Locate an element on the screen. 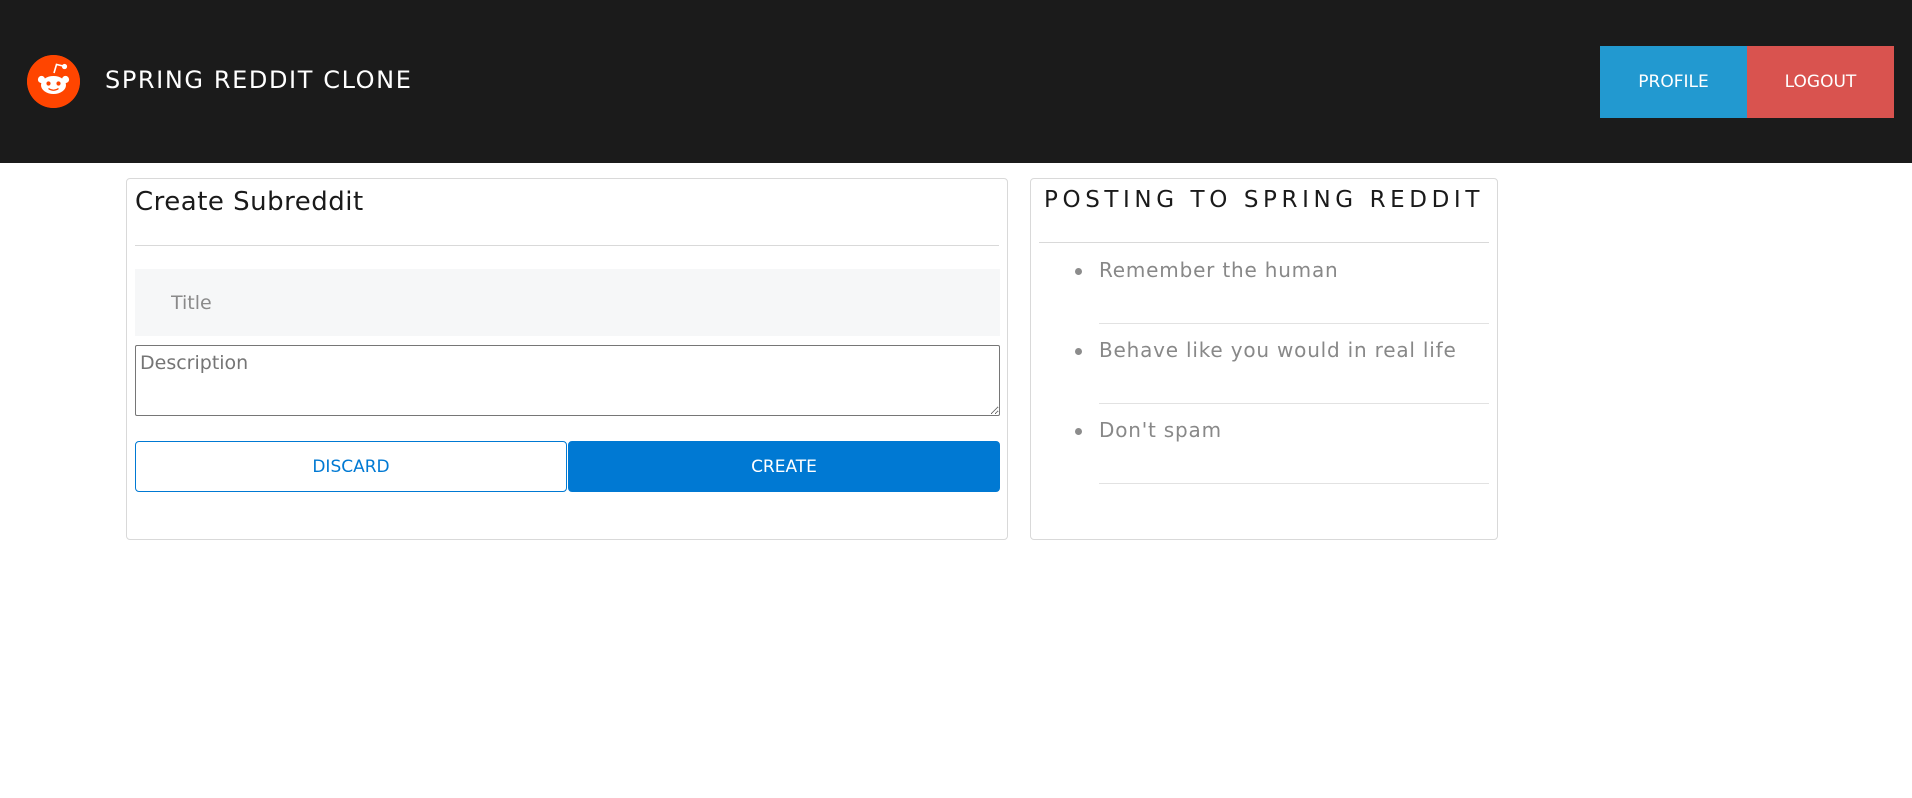 The height and width of the screenshot is (798, 1912). logout-button: LOGOUT is located at coordinates (1820, 82).